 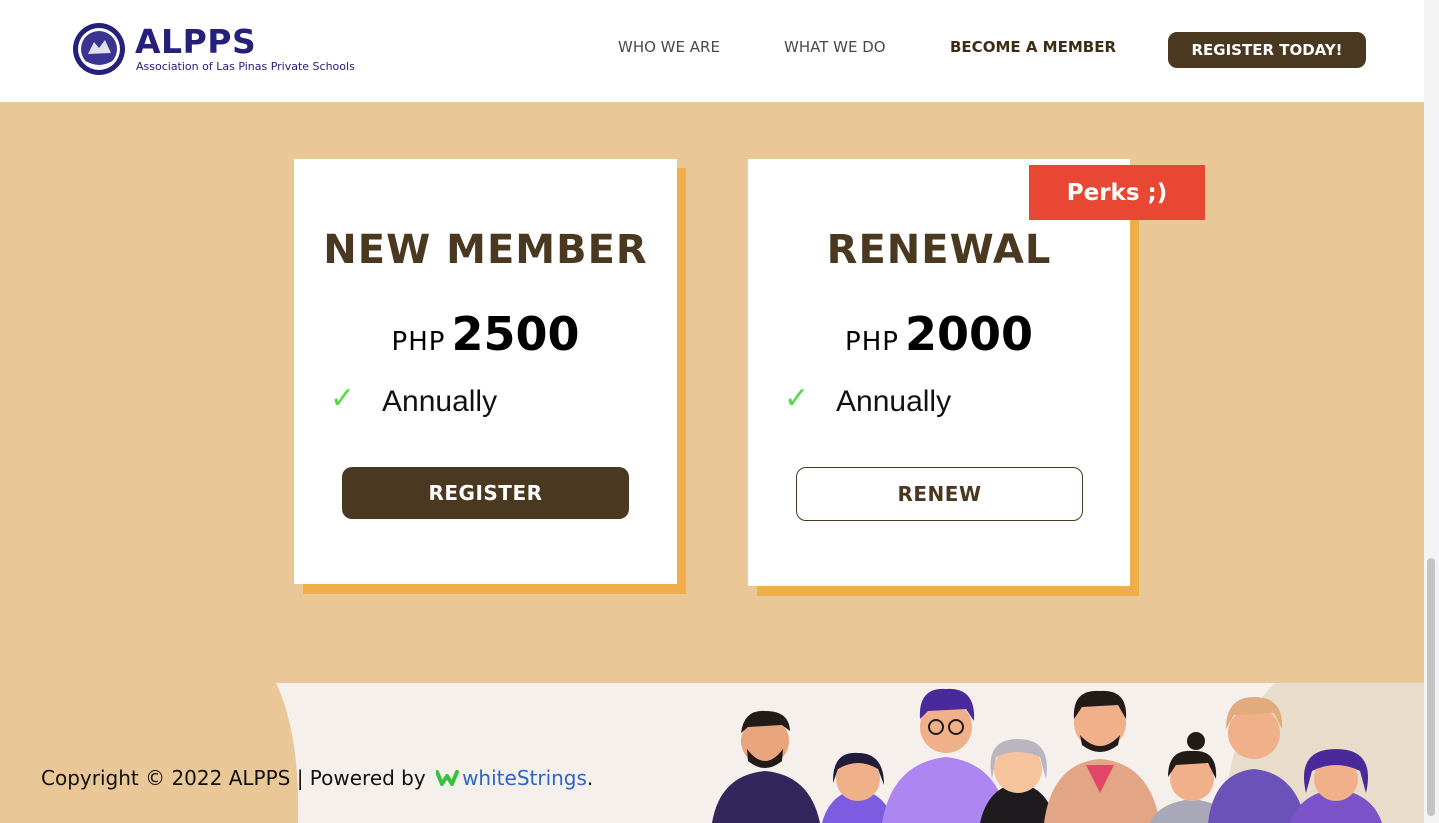 I want to click on nav-who-we-are: WHO WE ARE, so click(x=669, y=47).